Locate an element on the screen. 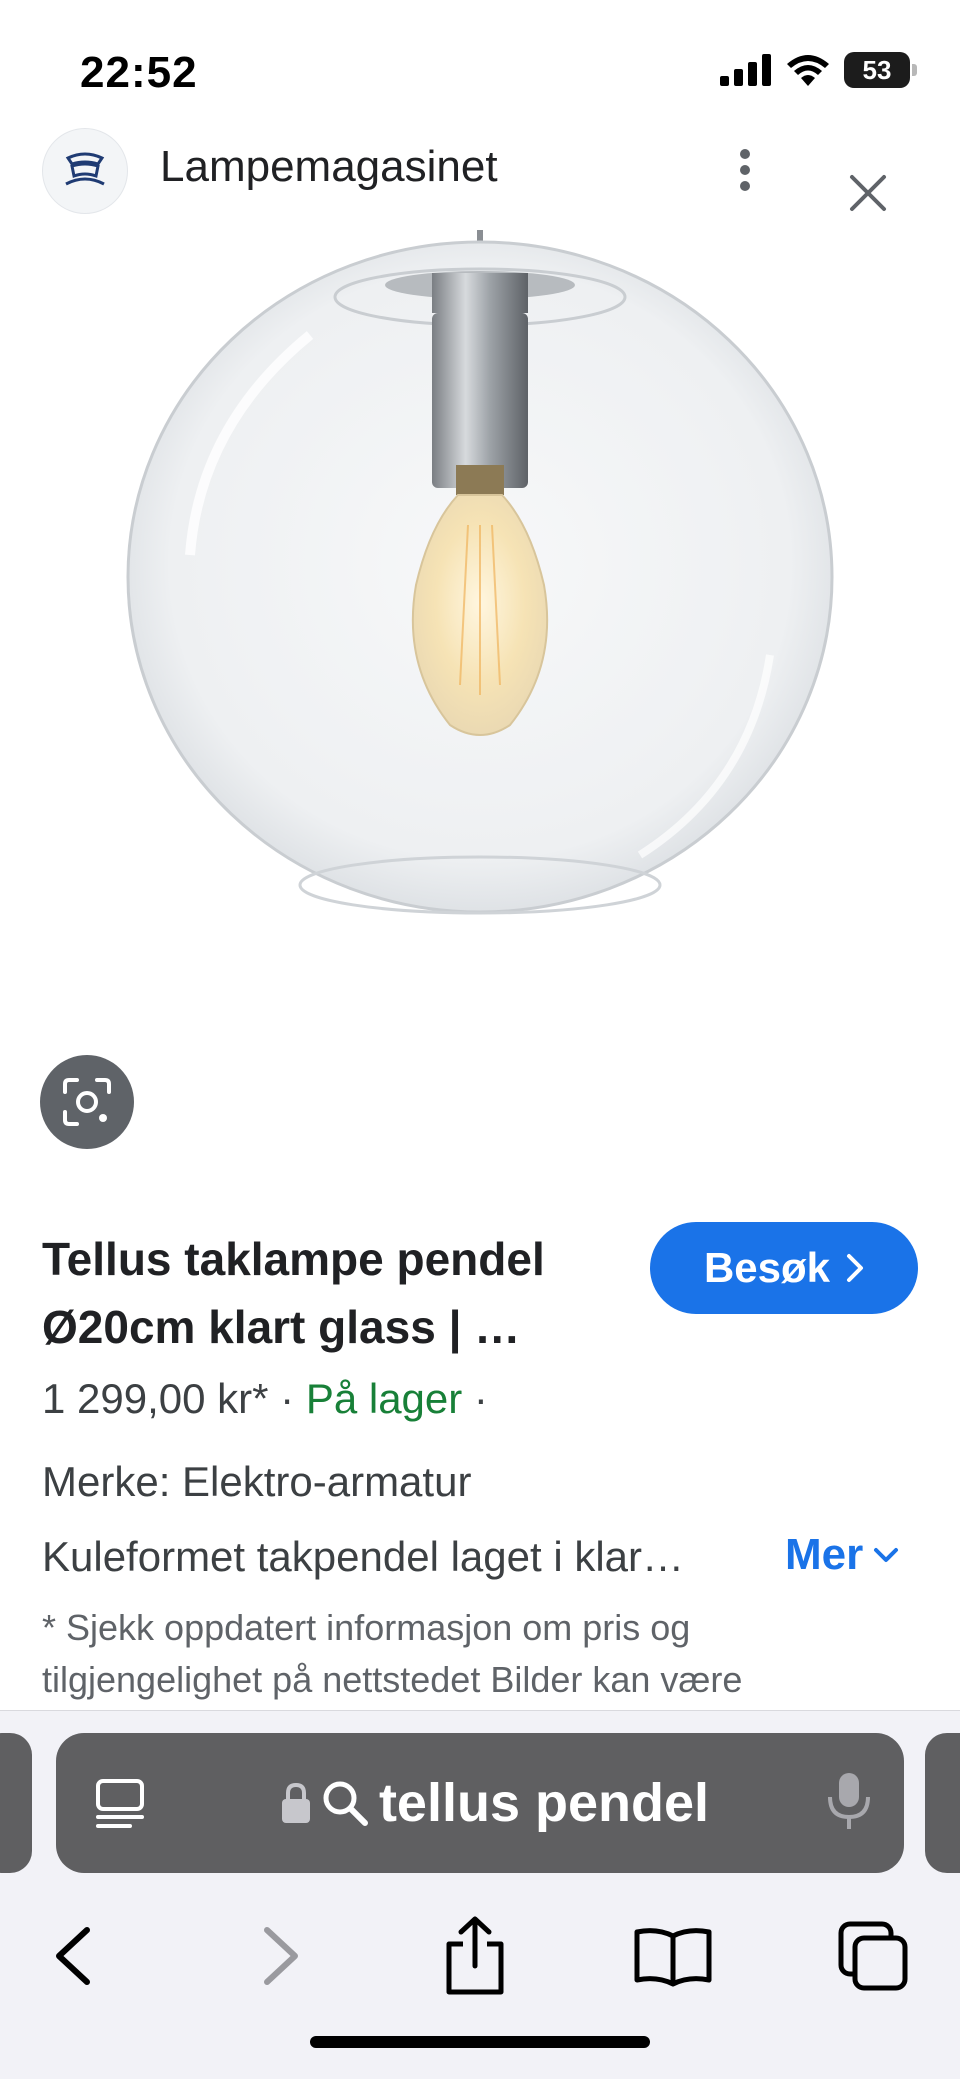  lens-search-icon is located at coordinates (87, 1102).